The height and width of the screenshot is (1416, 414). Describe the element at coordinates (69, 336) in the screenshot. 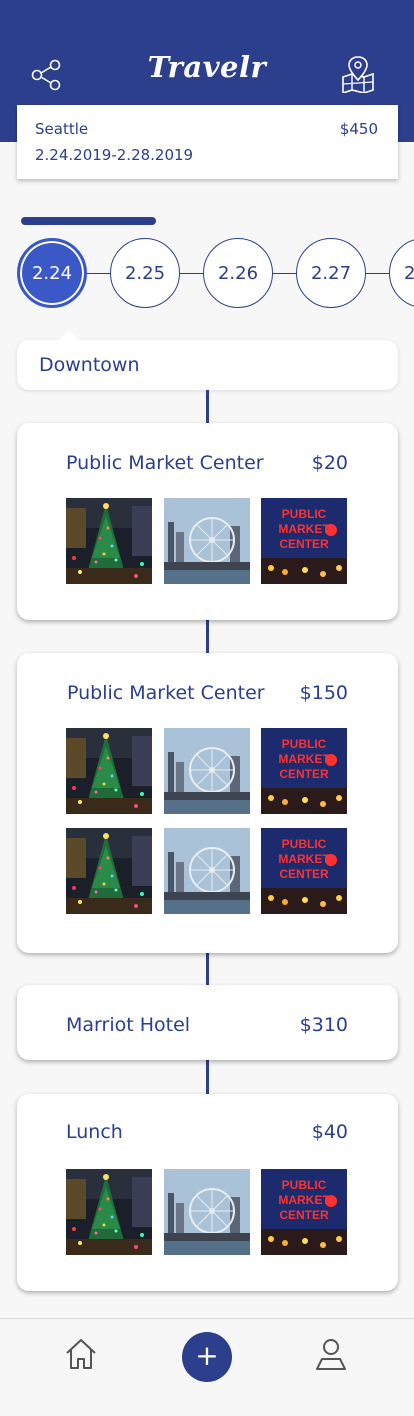

I see `area-pointer` at that location.